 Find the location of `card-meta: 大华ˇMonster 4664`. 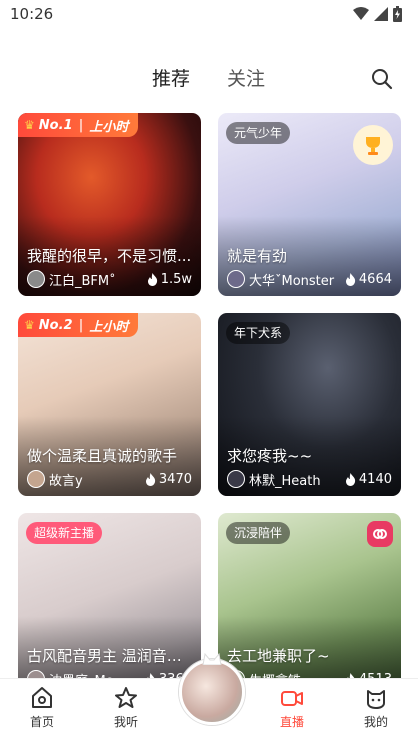

card-meta: 大华ˇMonster 4664 is located at coordinates (309, 279).